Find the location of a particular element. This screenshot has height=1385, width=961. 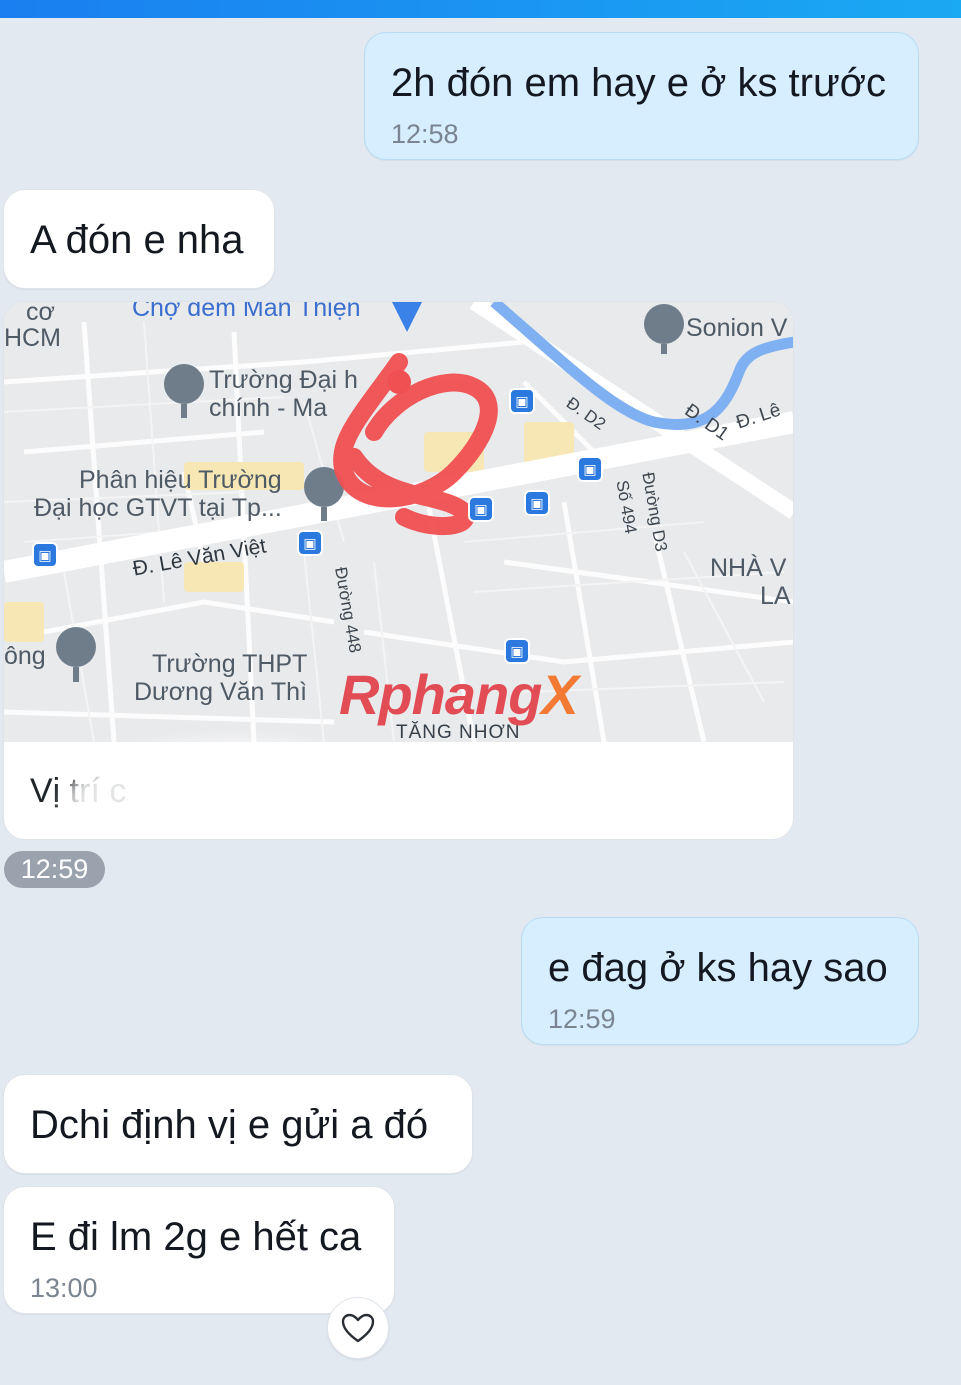

message-bubble-outgoing: 2h đón em hay e ở ks trước 12:58 is located at coordinates (641, 96).